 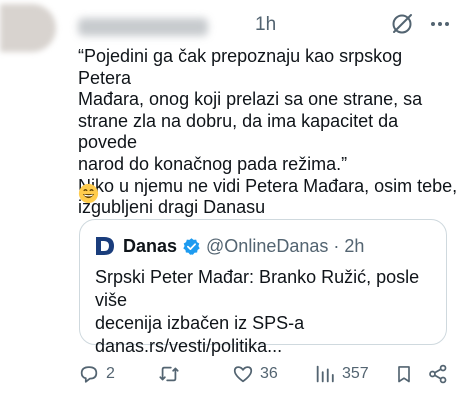 I want to click on bookmark-icon, so click(x=404, y=374).